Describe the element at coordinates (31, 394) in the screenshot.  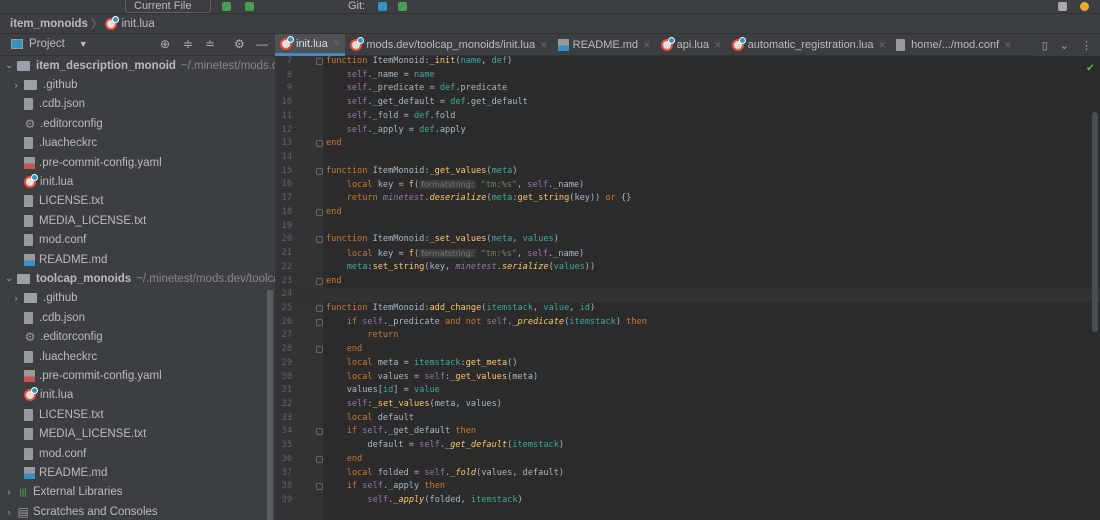
I see `lua-icon` at that location.